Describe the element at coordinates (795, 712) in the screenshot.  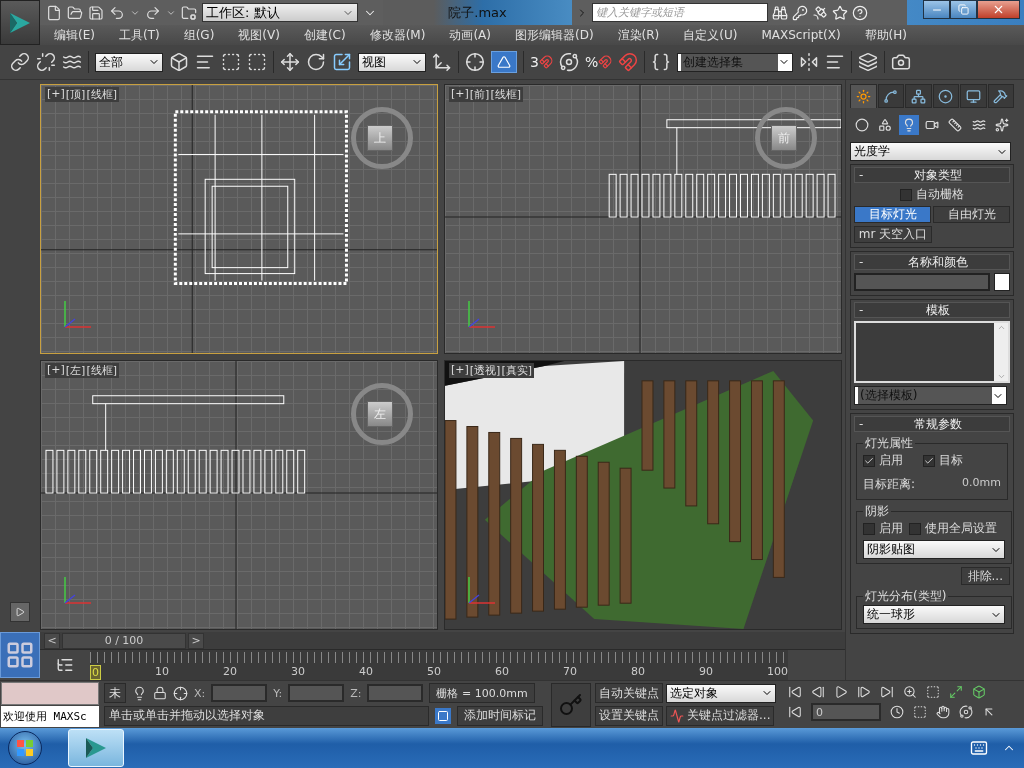
I see `key-mode-icon` at that location.